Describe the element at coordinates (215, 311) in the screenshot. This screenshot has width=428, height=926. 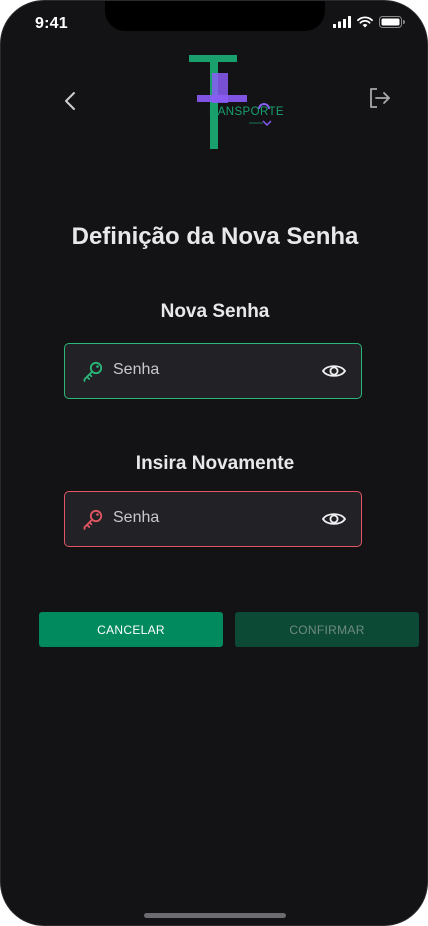
I see `new-password-label: Nova Senha` at that location.